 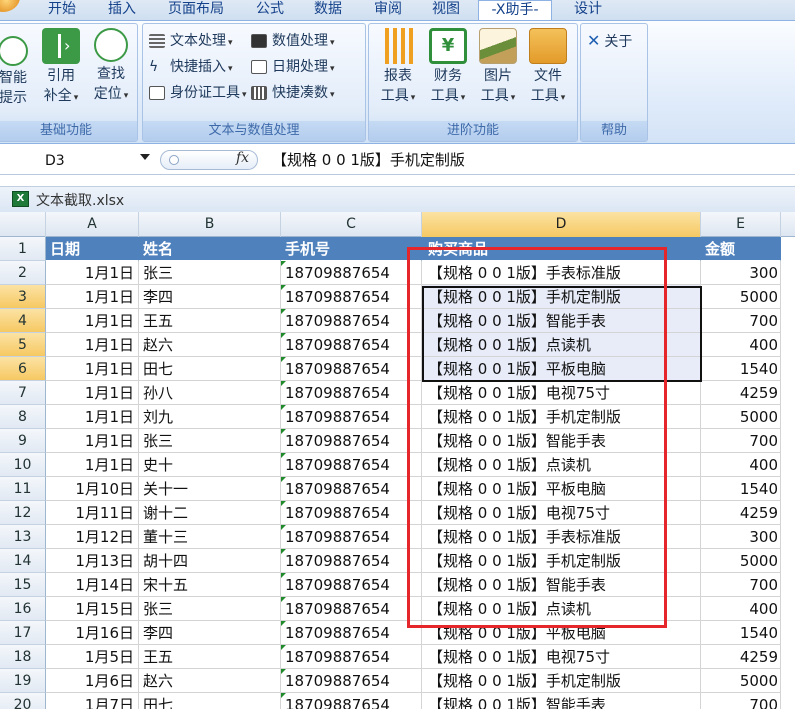 What do you see at coordinates (210, 561) in the screenshot?
I see `cell-name: 胡十四` at bounding box center [210, 561].